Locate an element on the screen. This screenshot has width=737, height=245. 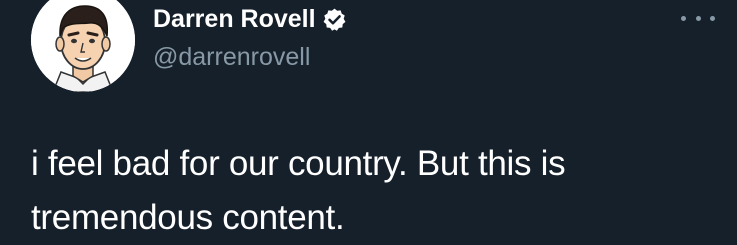
verified-badge-icon is located at coordinates (334, 19).